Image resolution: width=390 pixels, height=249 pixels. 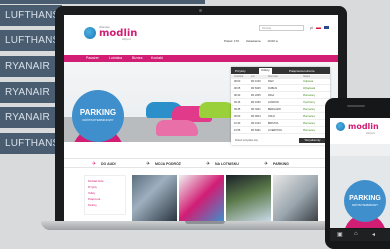 I want to click on side-link: Połączenia, so click(x=94, y=199).